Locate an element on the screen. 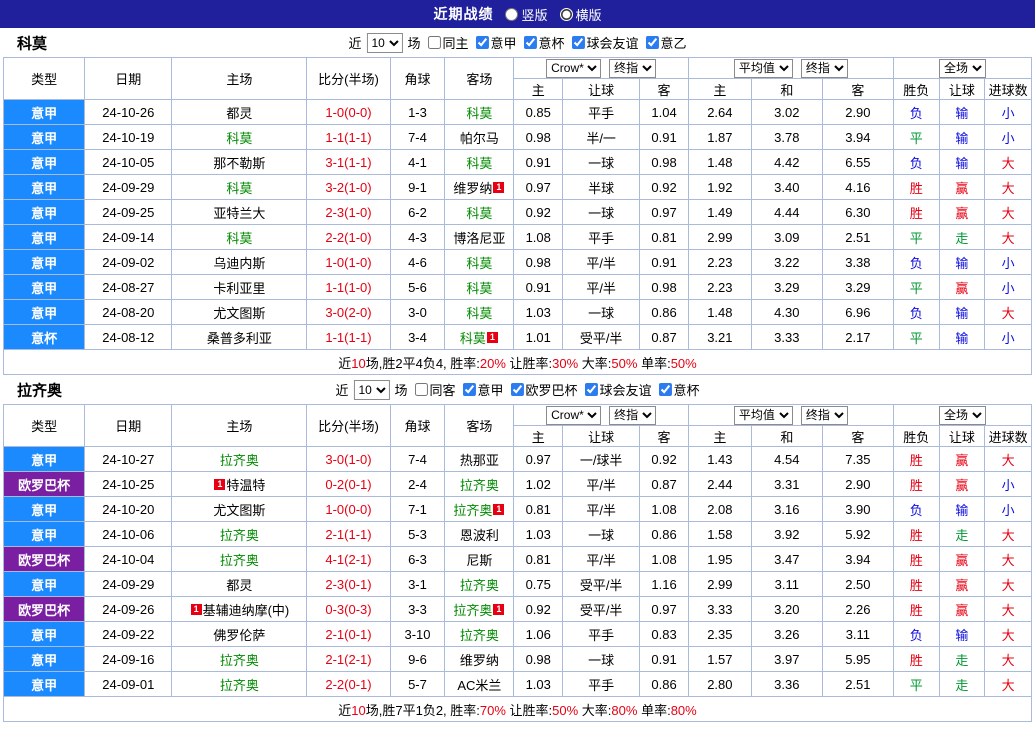 The width and height of the screenshot is (1035, 734). league-filter-1: 欧罗巴杯 is located at coordinates (542, 389).